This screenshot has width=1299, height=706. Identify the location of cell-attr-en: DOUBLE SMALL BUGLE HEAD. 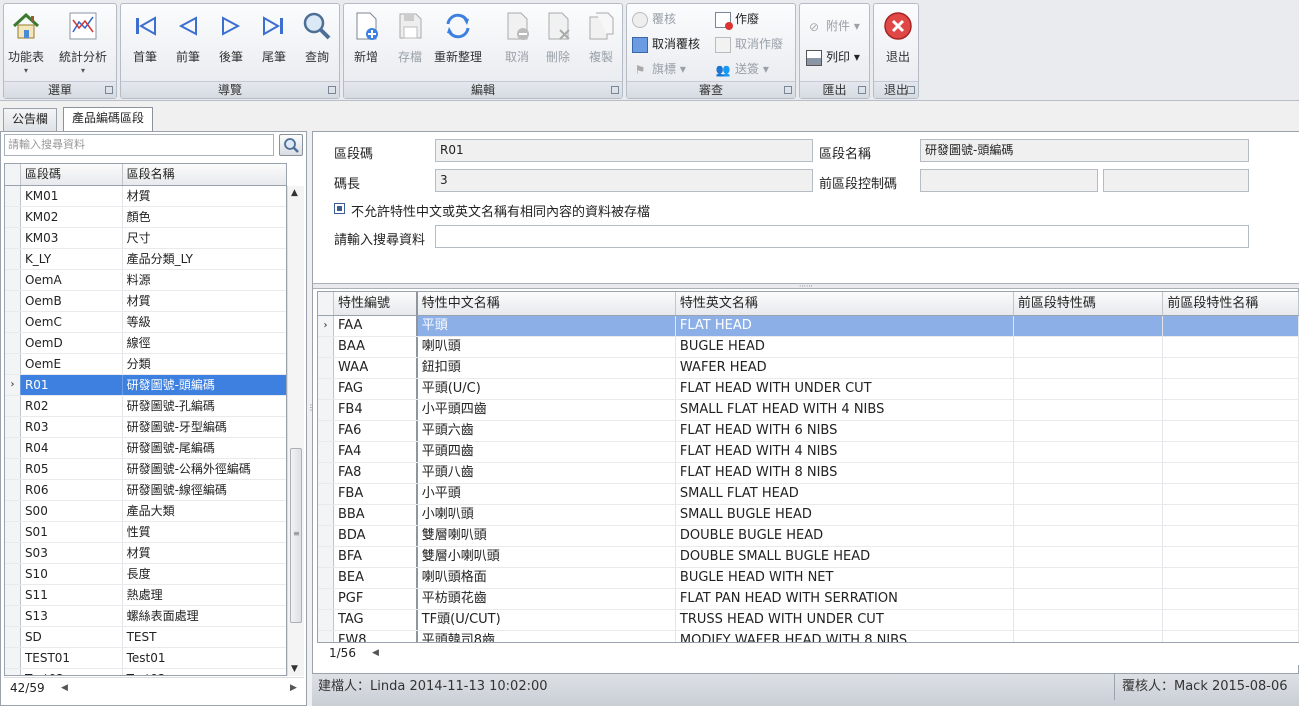
(845, 557).